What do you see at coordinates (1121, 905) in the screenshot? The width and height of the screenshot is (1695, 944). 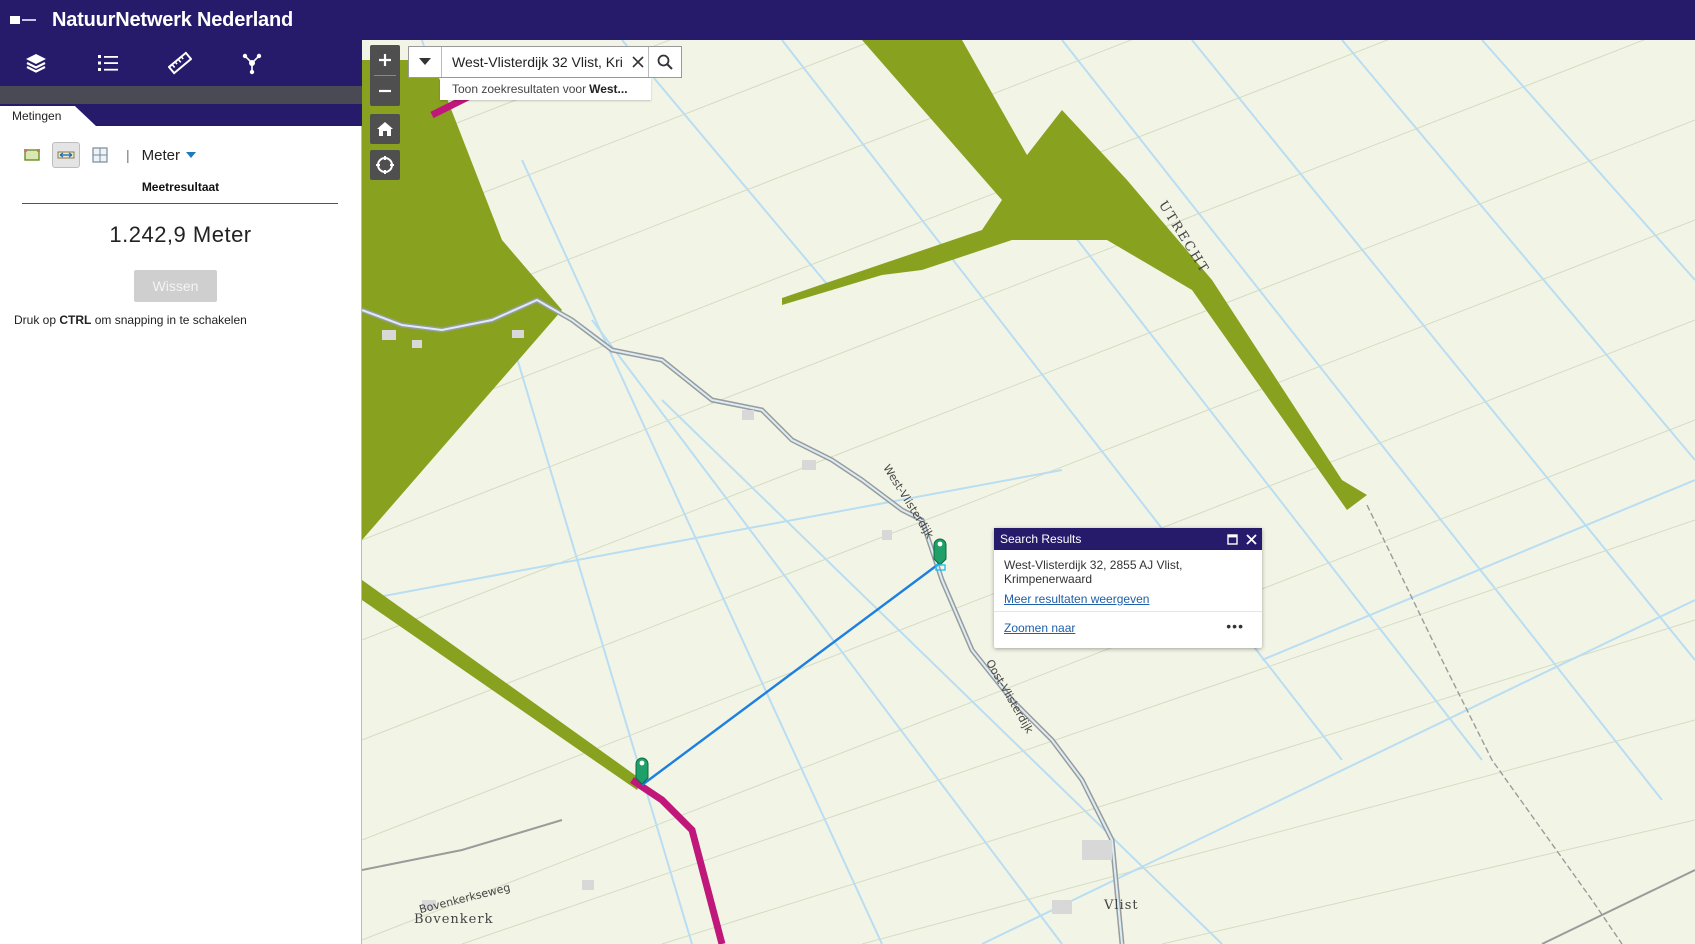 I see `label-vlist: Vlist` at bounding box center [1121, 905].